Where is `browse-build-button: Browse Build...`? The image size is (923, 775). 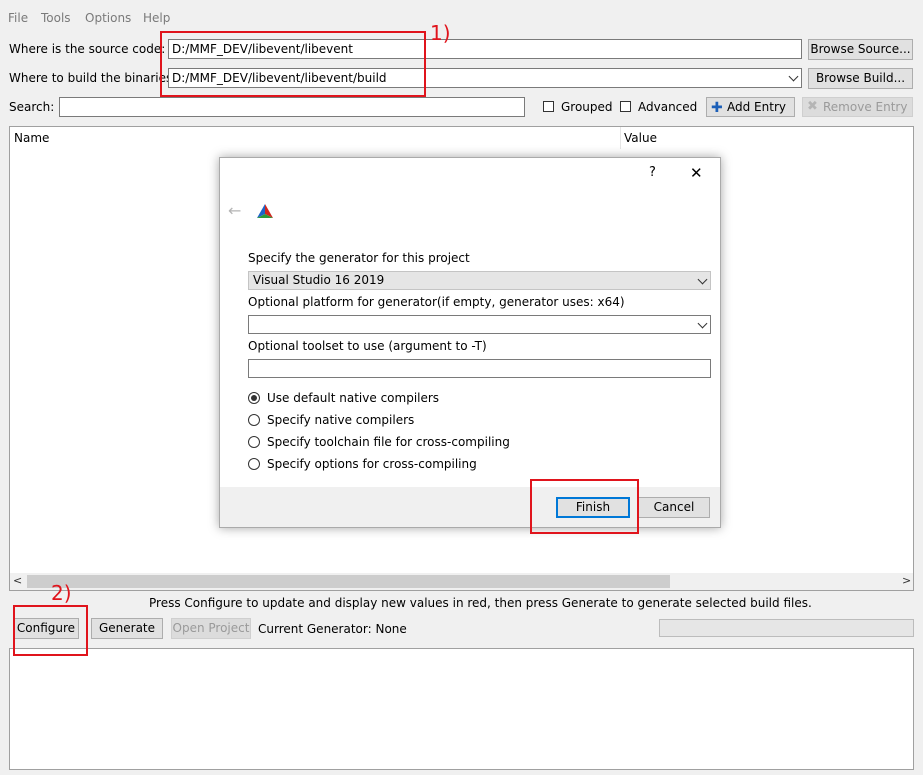 browse-build-button: Browse Build... is located at coordinates (860, 78).